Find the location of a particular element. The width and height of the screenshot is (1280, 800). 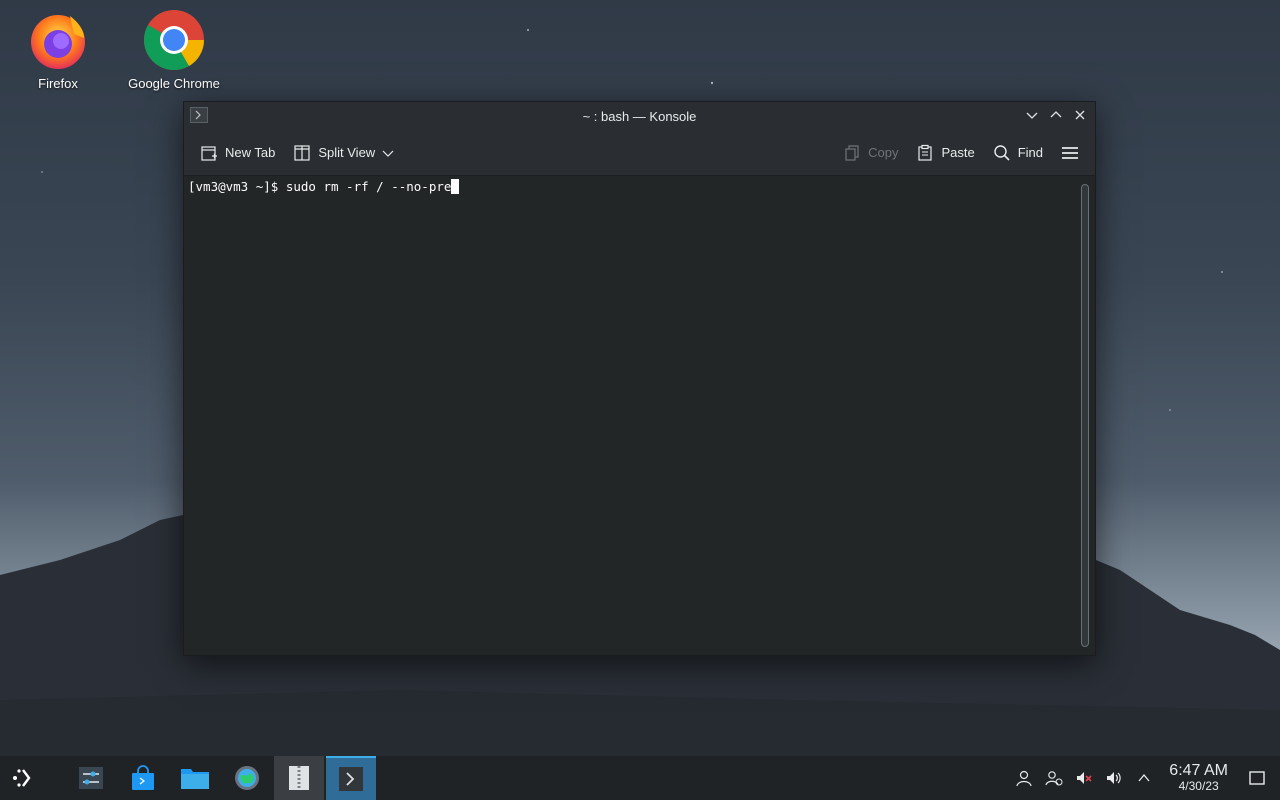

taskbar-network-settings is located at coordinates (247, 778).